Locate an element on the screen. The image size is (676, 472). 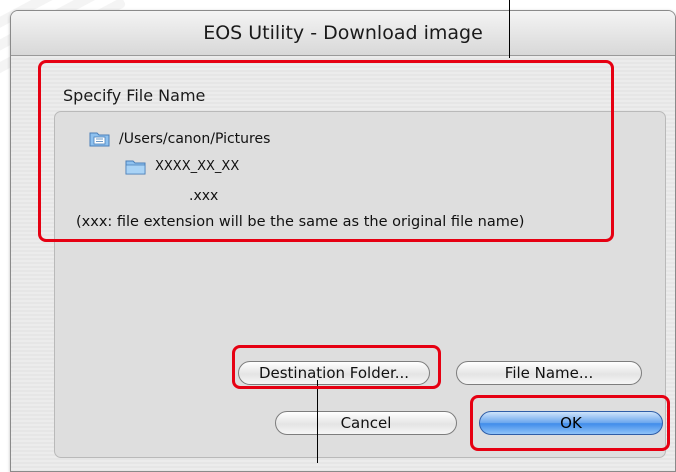
subfolder-name: XXXX_XX_XX is located at coordinates (197, 166).